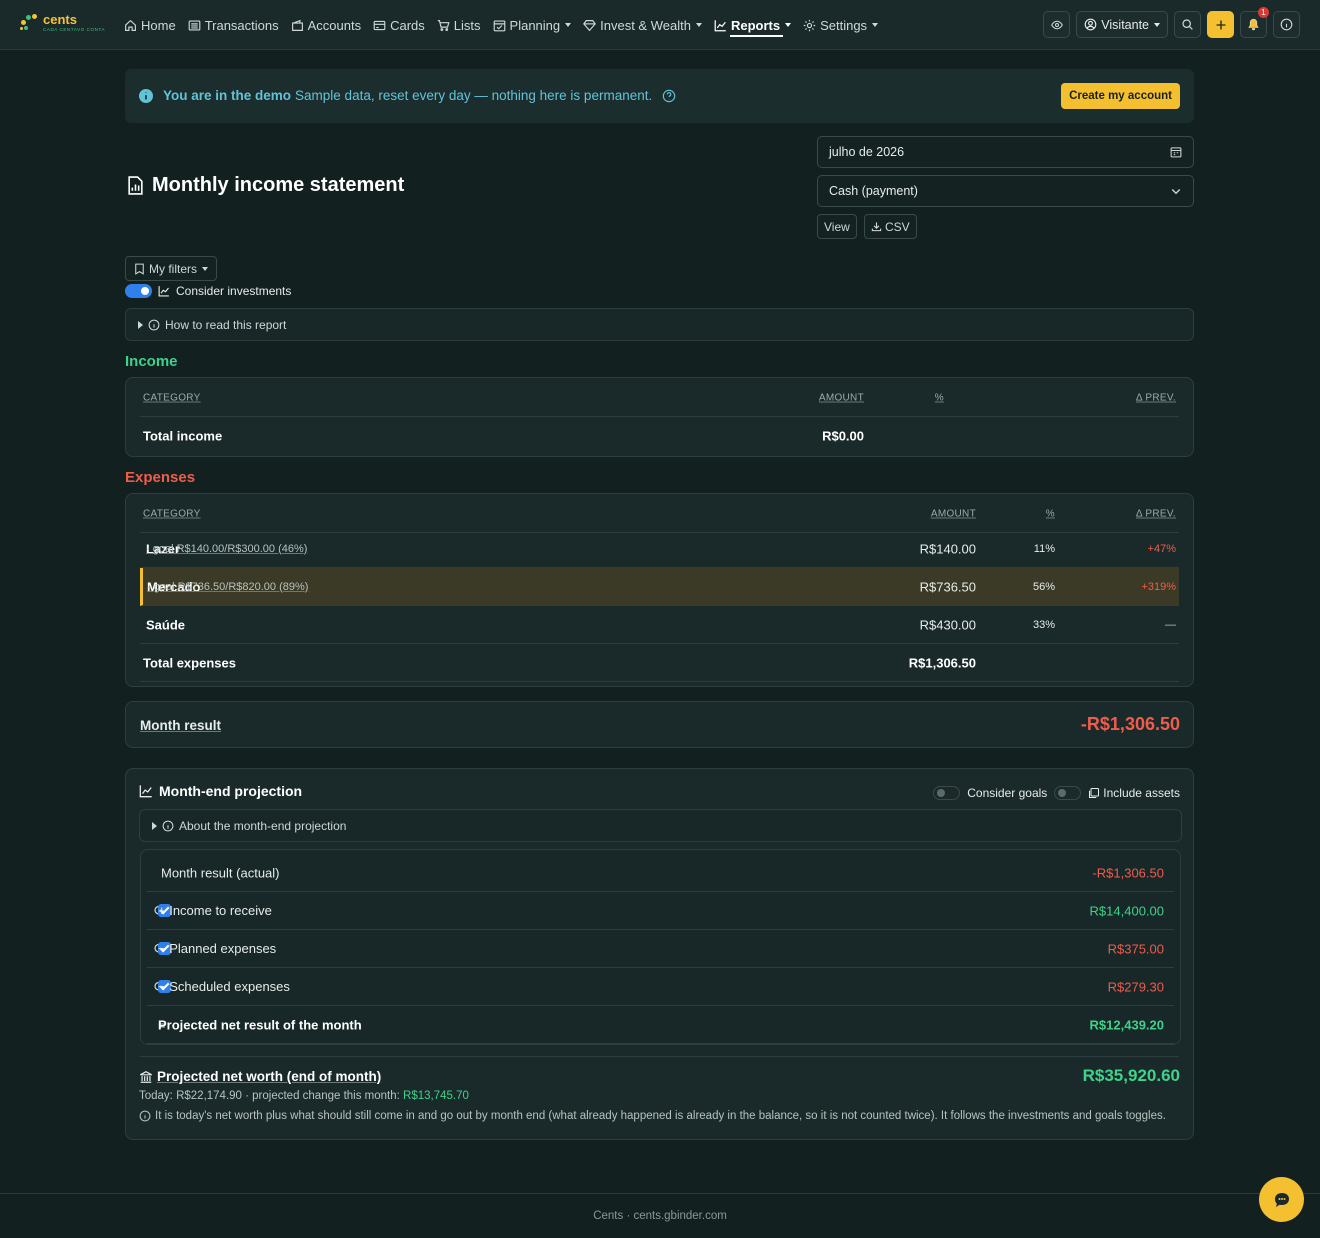  Describe the element at coordinates (150, 25) in the screenshot. I see `nav-home: Home` at that location.